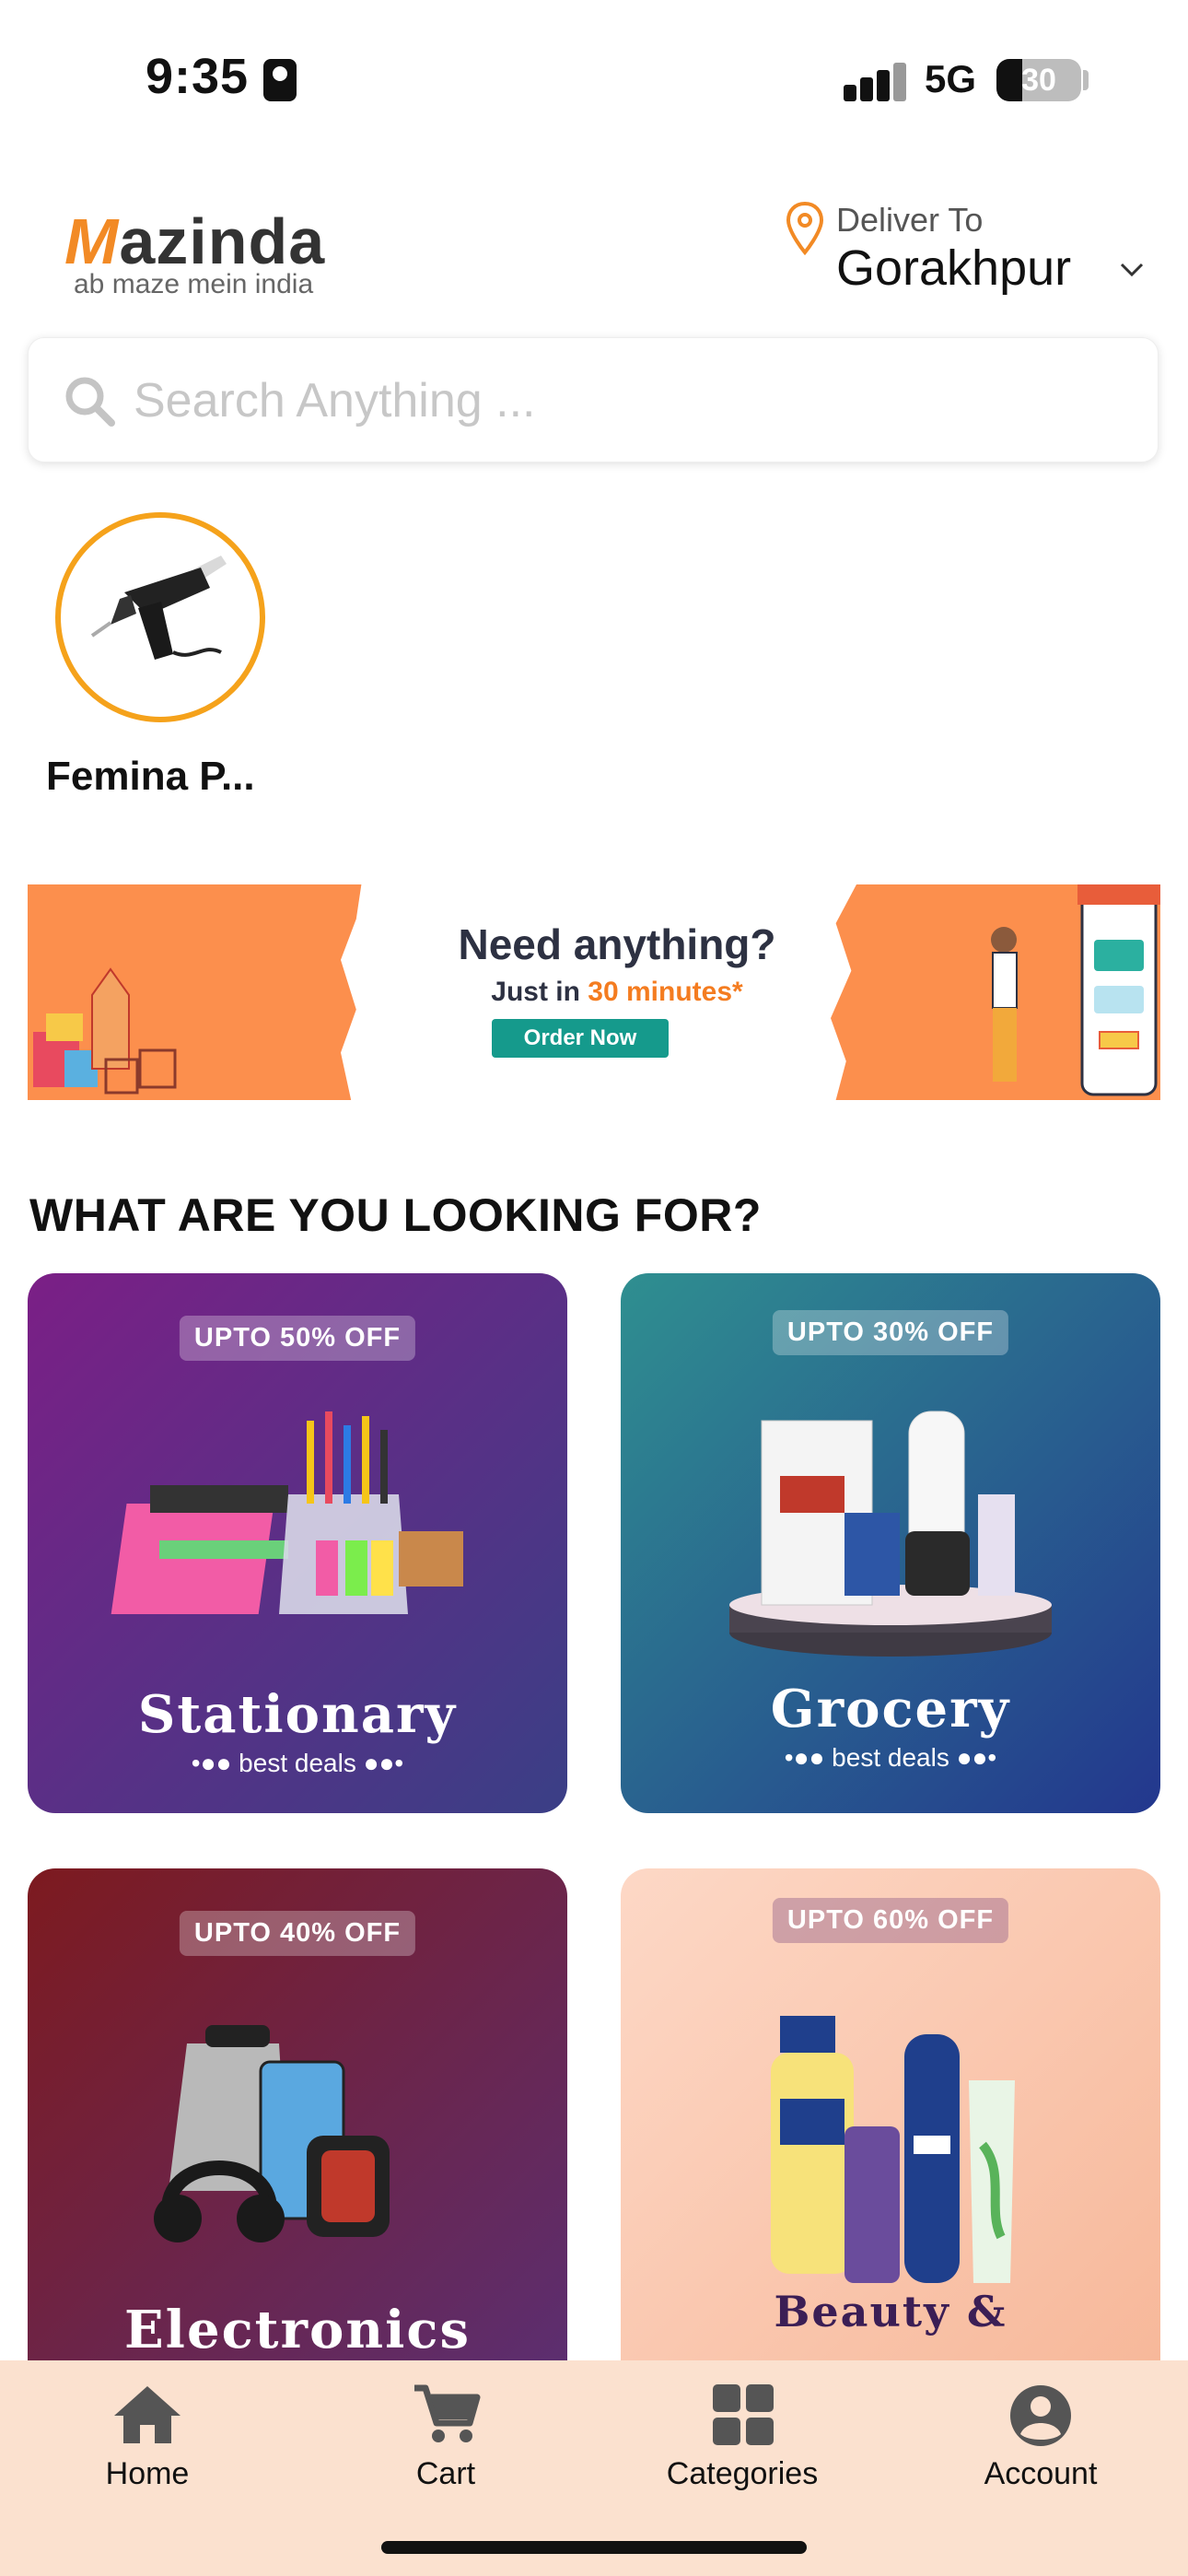  What do you see at coordinates (910, 220) in the screenshot?
I see `deliver-label: Deliver To` at bounding box center [910, 220].